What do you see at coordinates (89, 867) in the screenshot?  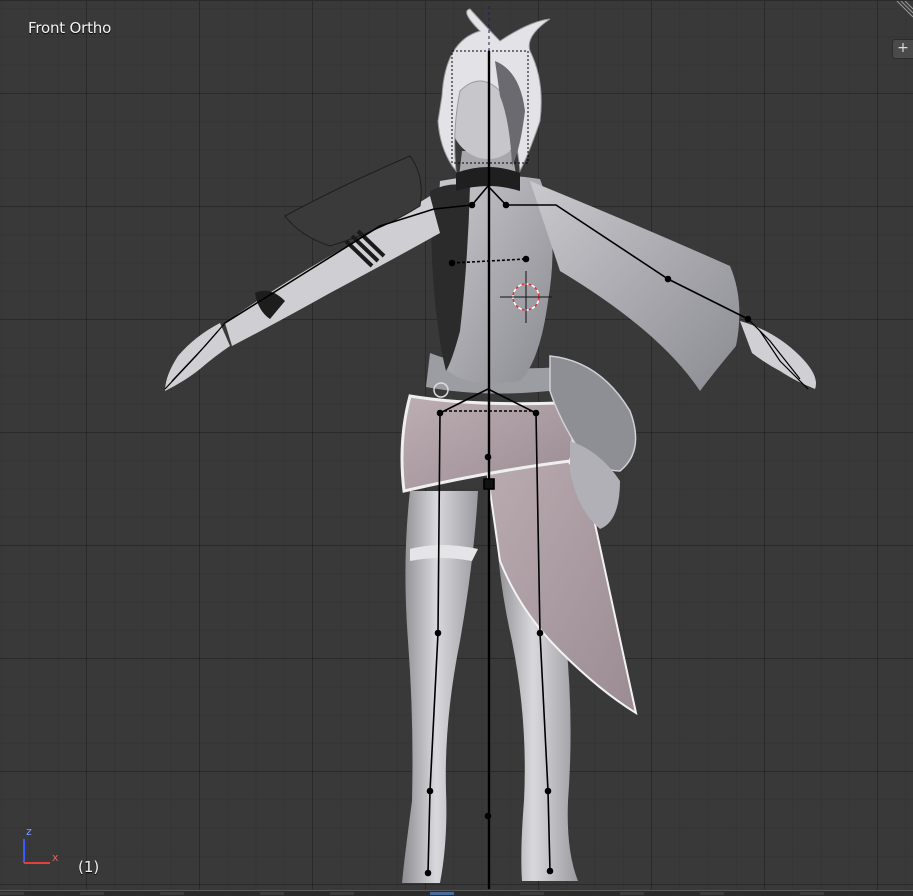 I see `frame-label: (1)` at bounding box center [89, 867].